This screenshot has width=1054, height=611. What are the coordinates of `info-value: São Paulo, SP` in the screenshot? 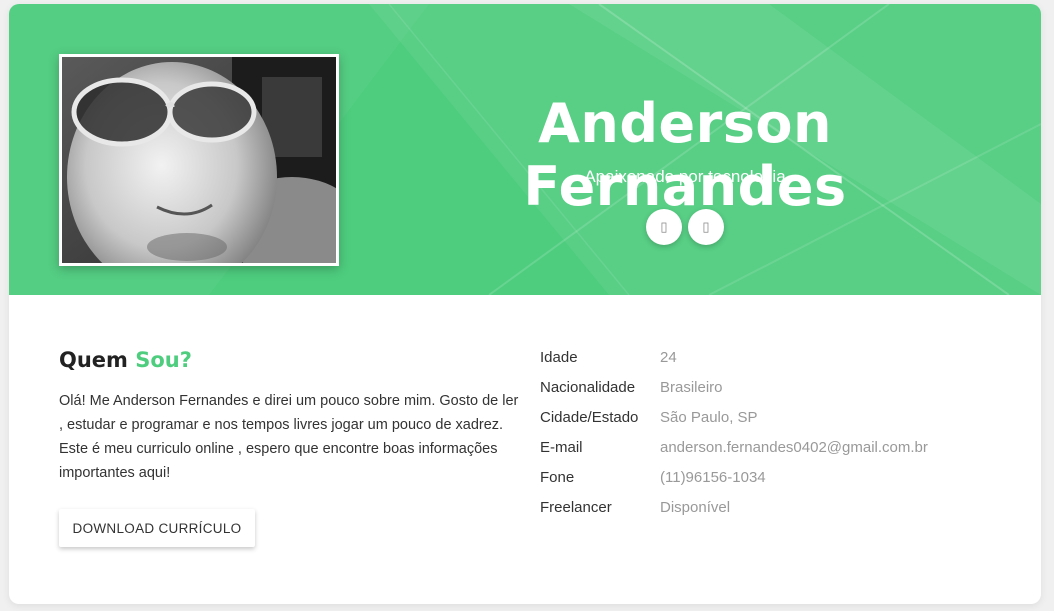 It's located at (709, 417).